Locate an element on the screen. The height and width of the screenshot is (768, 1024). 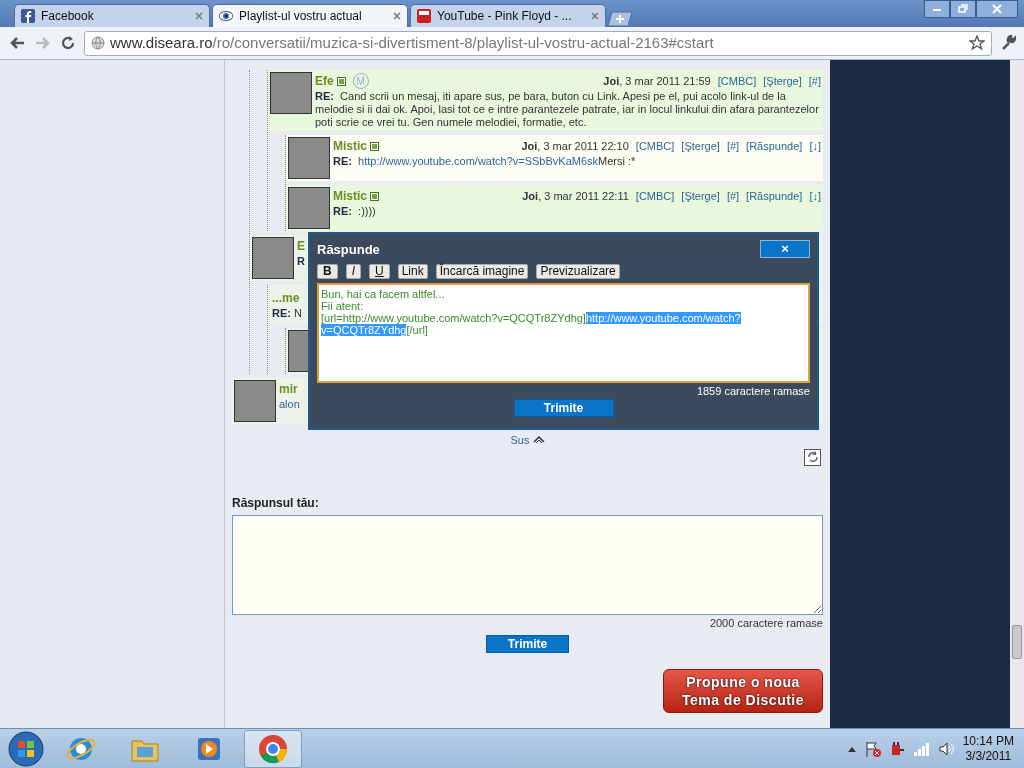
format-button: B is located at coordinates (327, 271).